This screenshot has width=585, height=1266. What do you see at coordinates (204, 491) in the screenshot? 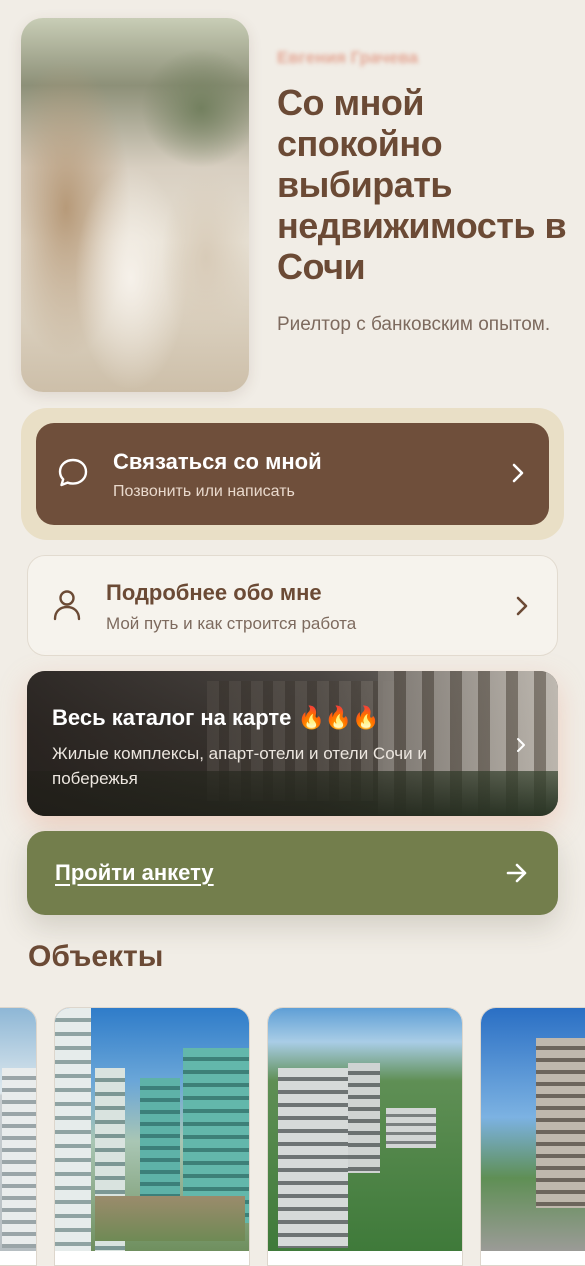
I see `contact-button-subtitle: Позвонить или написать` at bounding box center [204, 491].